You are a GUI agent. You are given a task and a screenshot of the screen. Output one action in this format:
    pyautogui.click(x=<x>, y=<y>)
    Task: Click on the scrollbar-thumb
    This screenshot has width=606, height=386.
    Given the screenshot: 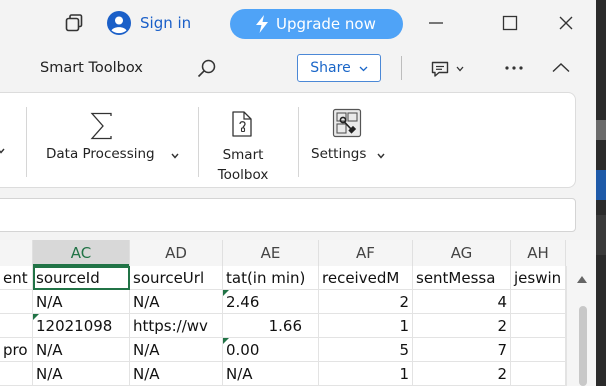 What is the action you would take?
    pyautogui.click(x=583, y=346)
    